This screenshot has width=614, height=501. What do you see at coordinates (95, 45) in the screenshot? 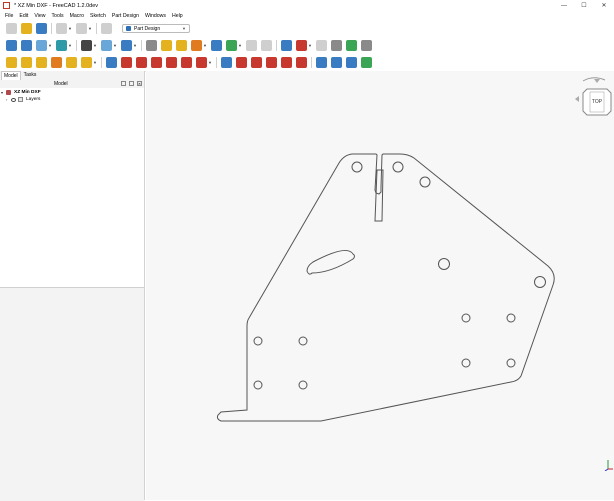
I see `draw-style-dropdown-icon: ▼` at bounding box center [95, 45].